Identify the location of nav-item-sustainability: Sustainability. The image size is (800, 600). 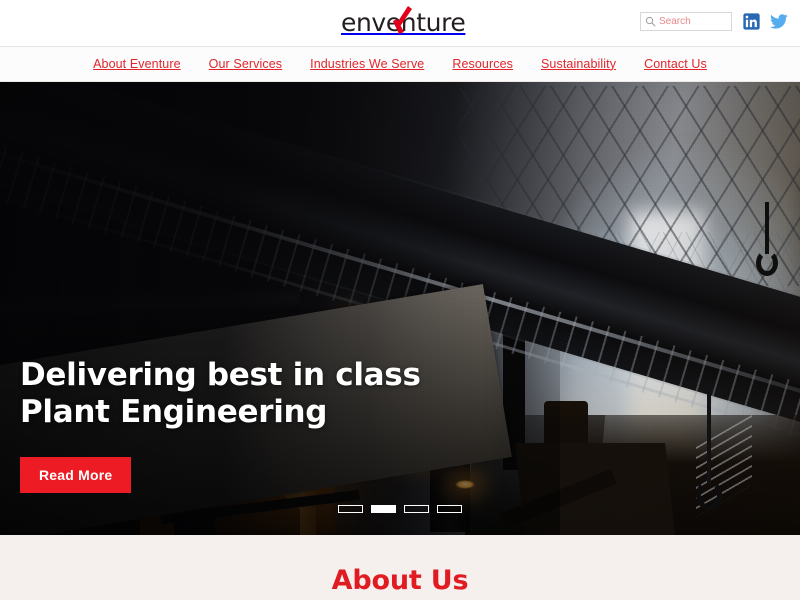
(578, 64).